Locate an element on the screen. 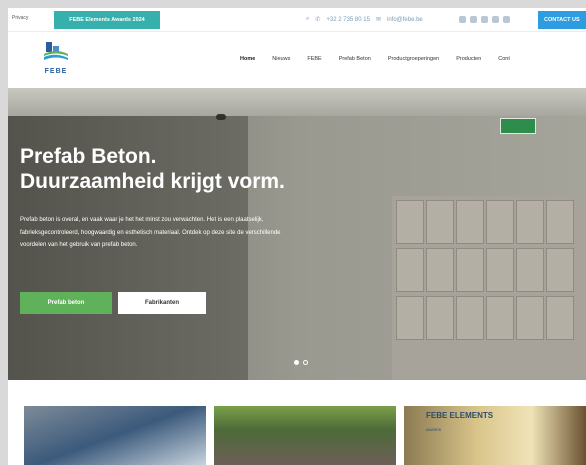 This screenshot has height=465, width=586. twitter-icon is located at coordinates (473, 19).